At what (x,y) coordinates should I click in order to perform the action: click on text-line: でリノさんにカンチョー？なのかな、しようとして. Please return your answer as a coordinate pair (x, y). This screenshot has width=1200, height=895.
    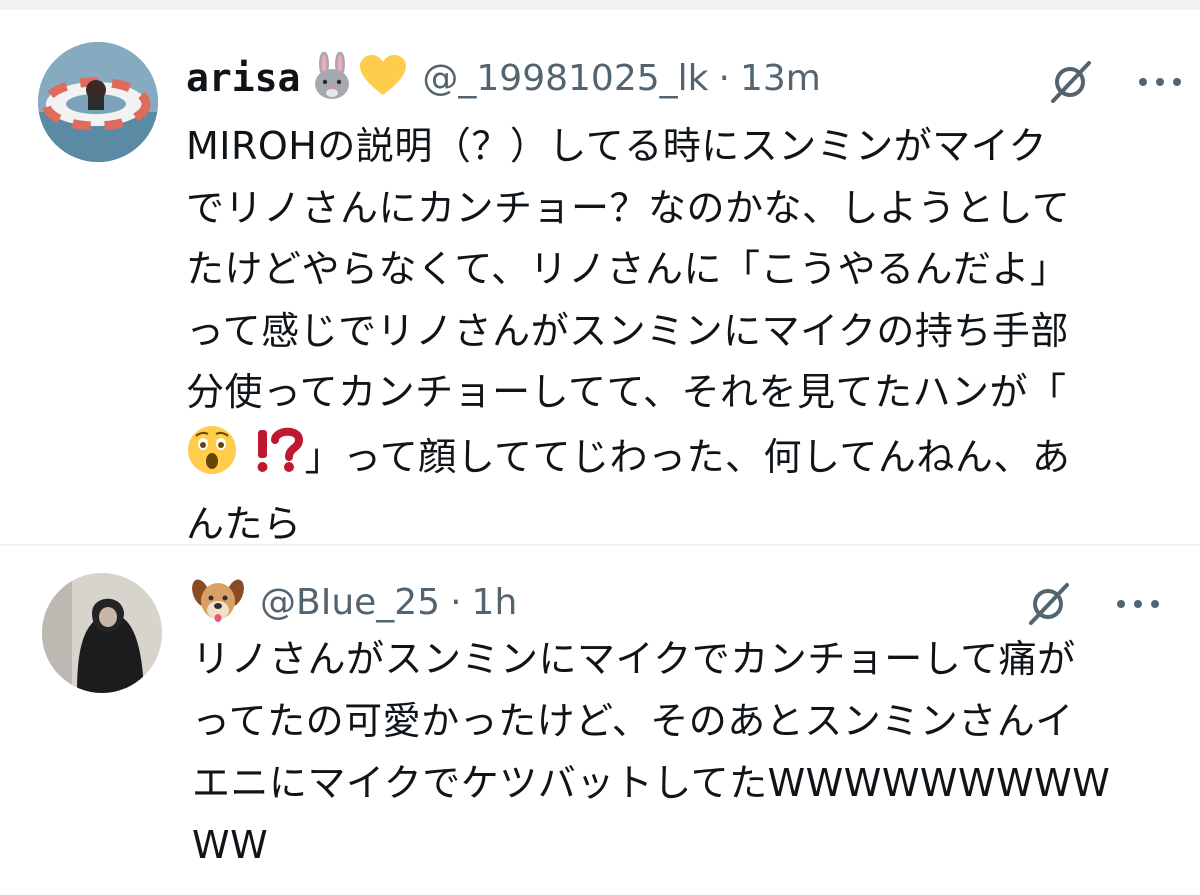
    Looking at the image, I should click on (628, 207).